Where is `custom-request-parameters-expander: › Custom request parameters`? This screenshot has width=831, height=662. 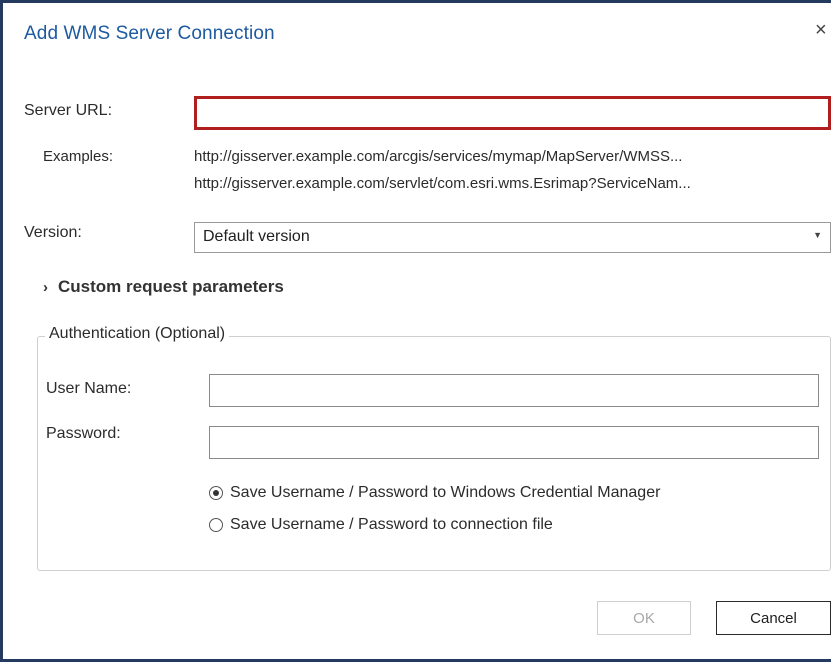 custom-request-parameters-expander: › Custom request parameters is located at coordinates (163, 287).